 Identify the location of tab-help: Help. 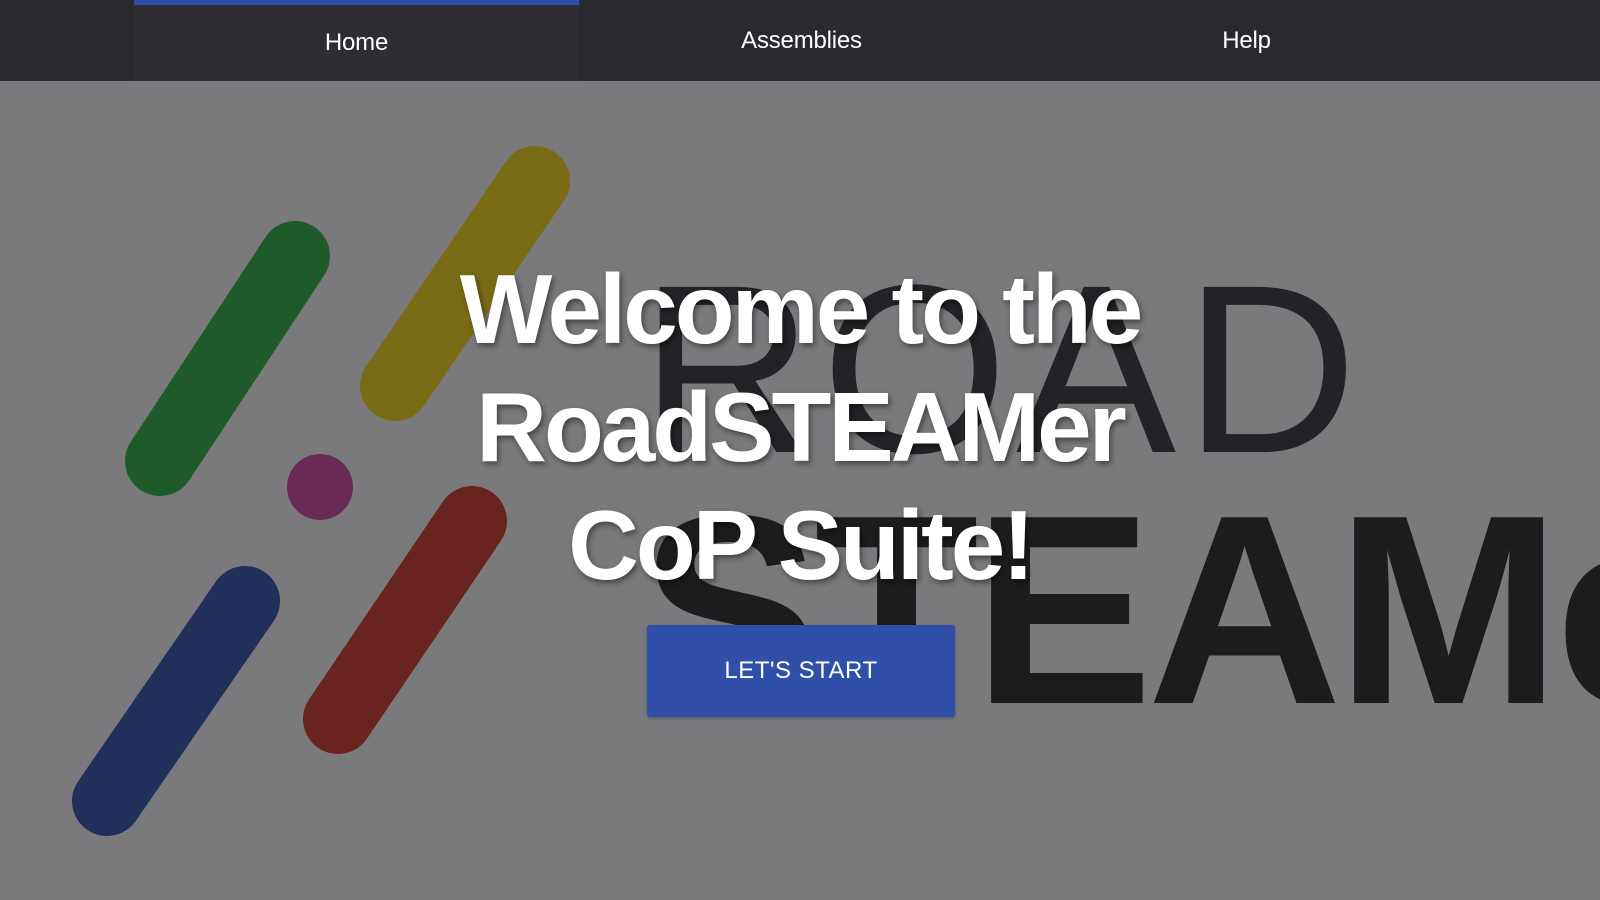
(1246, 40).